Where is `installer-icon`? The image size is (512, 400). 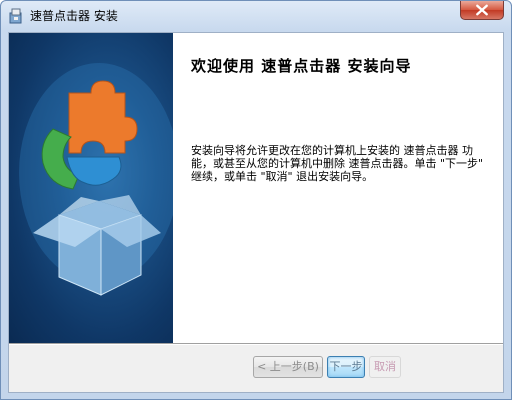 installer-icon is located at coordinates (15, 16).